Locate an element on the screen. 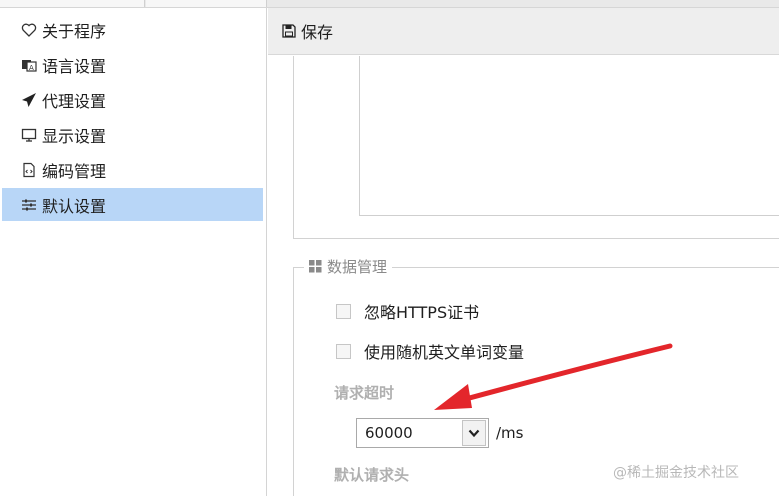  checkbox-label: 忽略HTTPS证书 is located at coordinates (422, 312).